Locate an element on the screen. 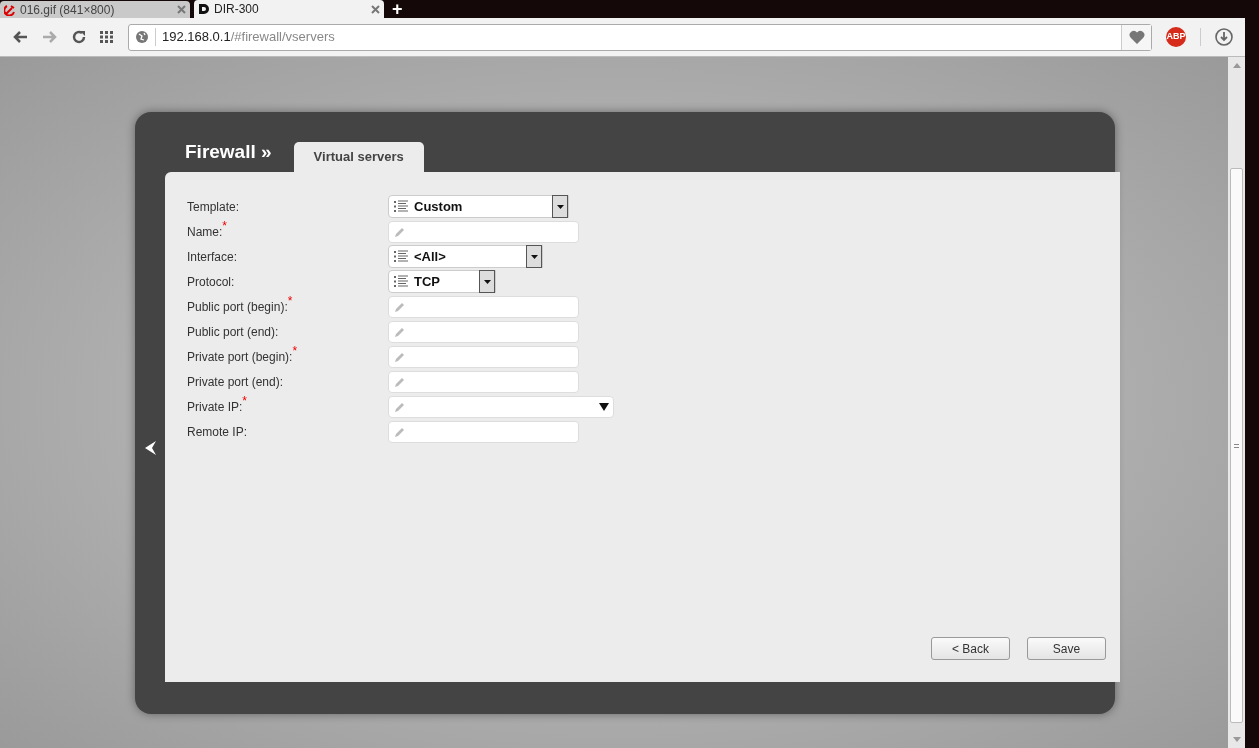 This screenshot has width=1259, height=748. field-label: Private port (end): is located at coordinates (235, 382).